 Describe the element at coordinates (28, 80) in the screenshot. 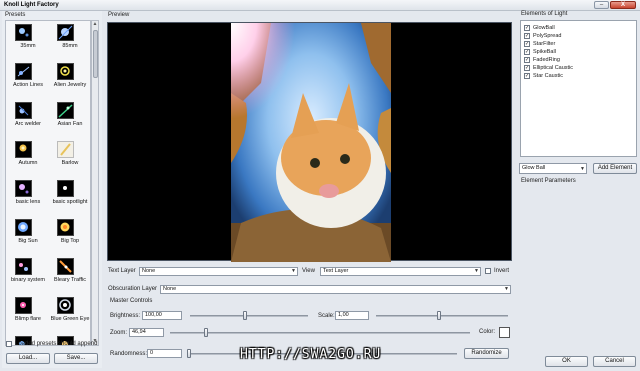

I see `preset-action-lines: Action Lines` at that location.